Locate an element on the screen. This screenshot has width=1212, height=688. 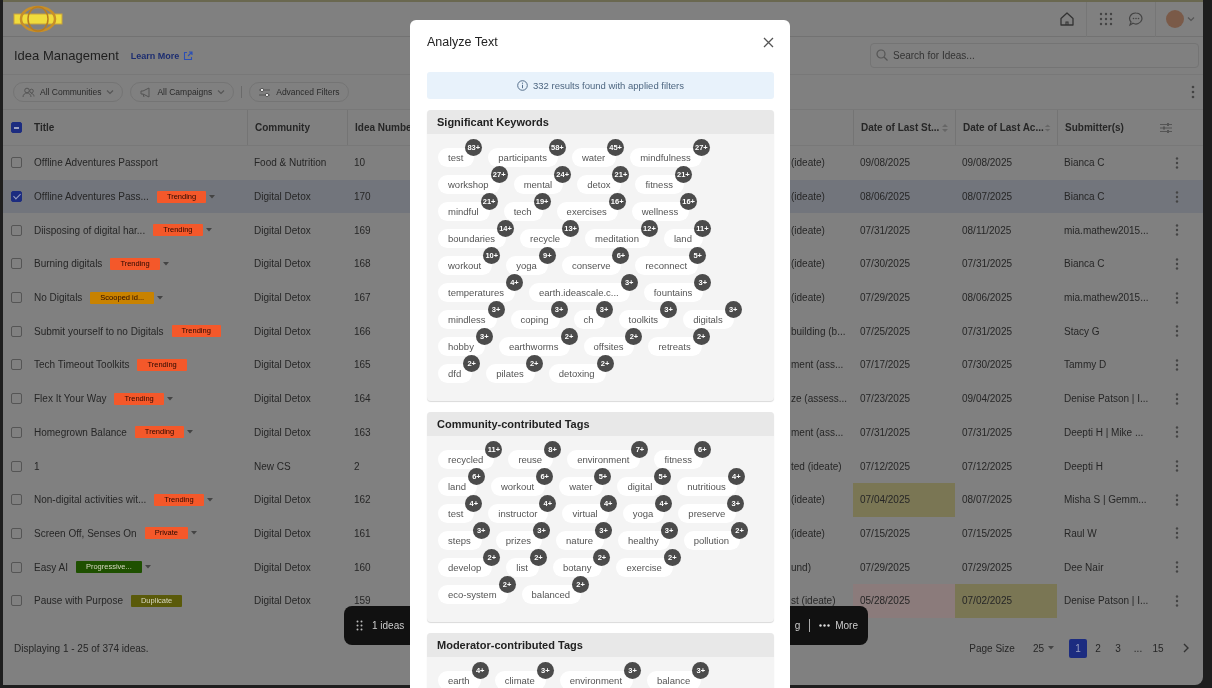
idea-title: 1 is located at coordinates (37, 466).